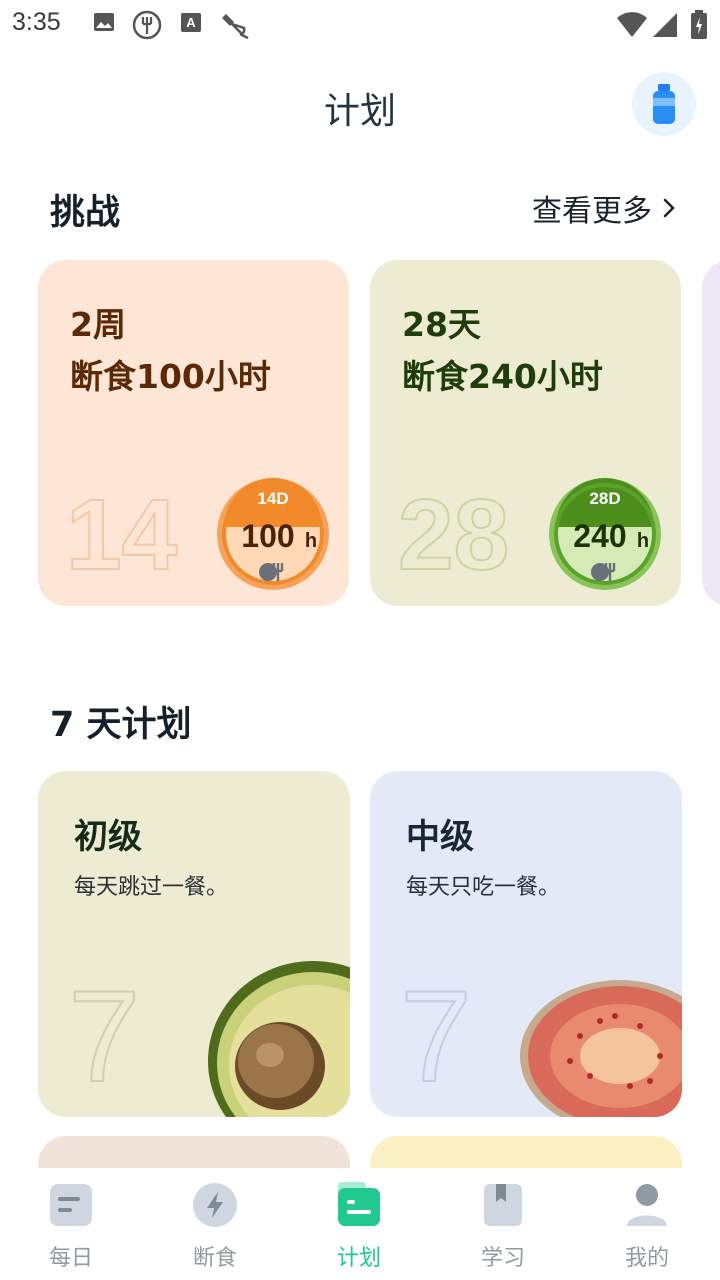  What do you see at coordinates (502, 376) in the screenshot?
I see `challenge-card-goal: 断食240小时` at bounding box center [502, 376].